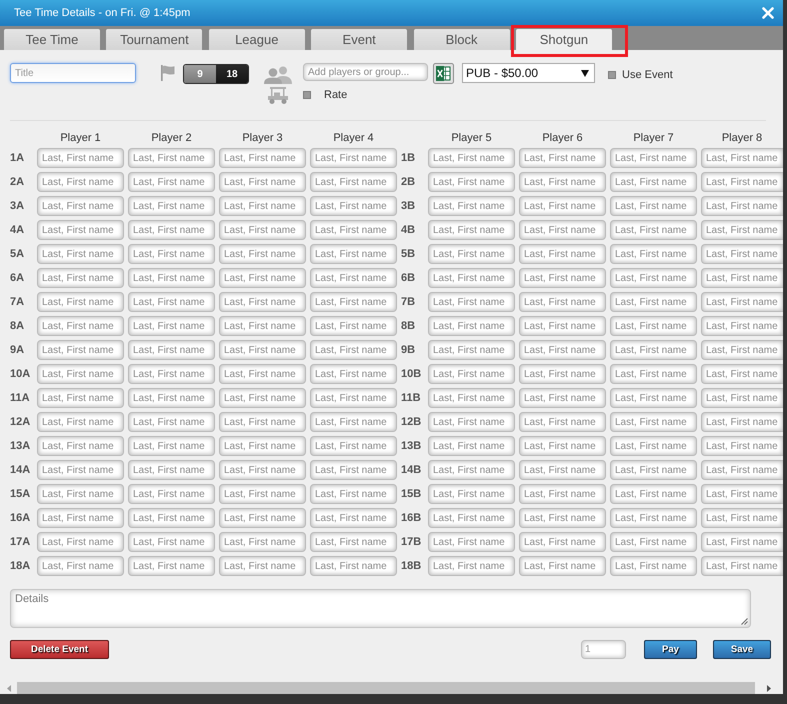 The image size is (787, 704). I want to click on rate-dropdown: PUB - $50.00, so click(528, 73).